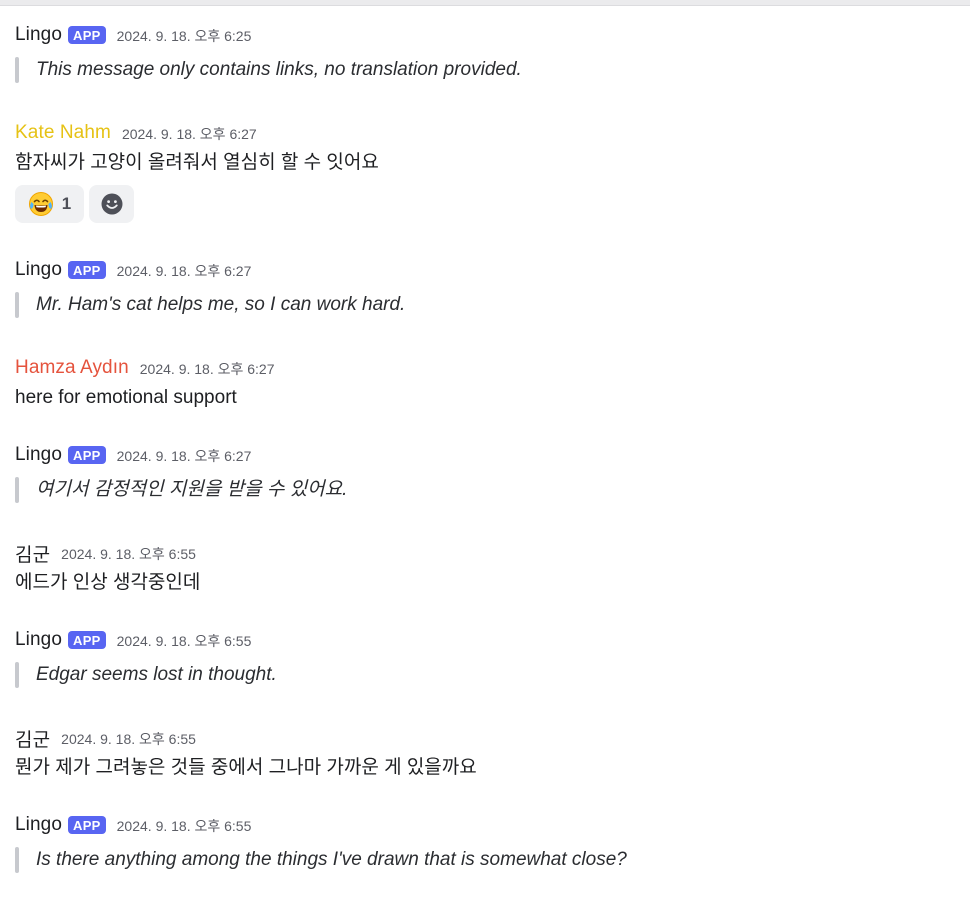 This screenshot has height=908, width=970. What do you see at coordinates (492, 675) in the screenshot?
I see `blockquote: Edgar seems lost in thought.` at bounding box center [492, 675].